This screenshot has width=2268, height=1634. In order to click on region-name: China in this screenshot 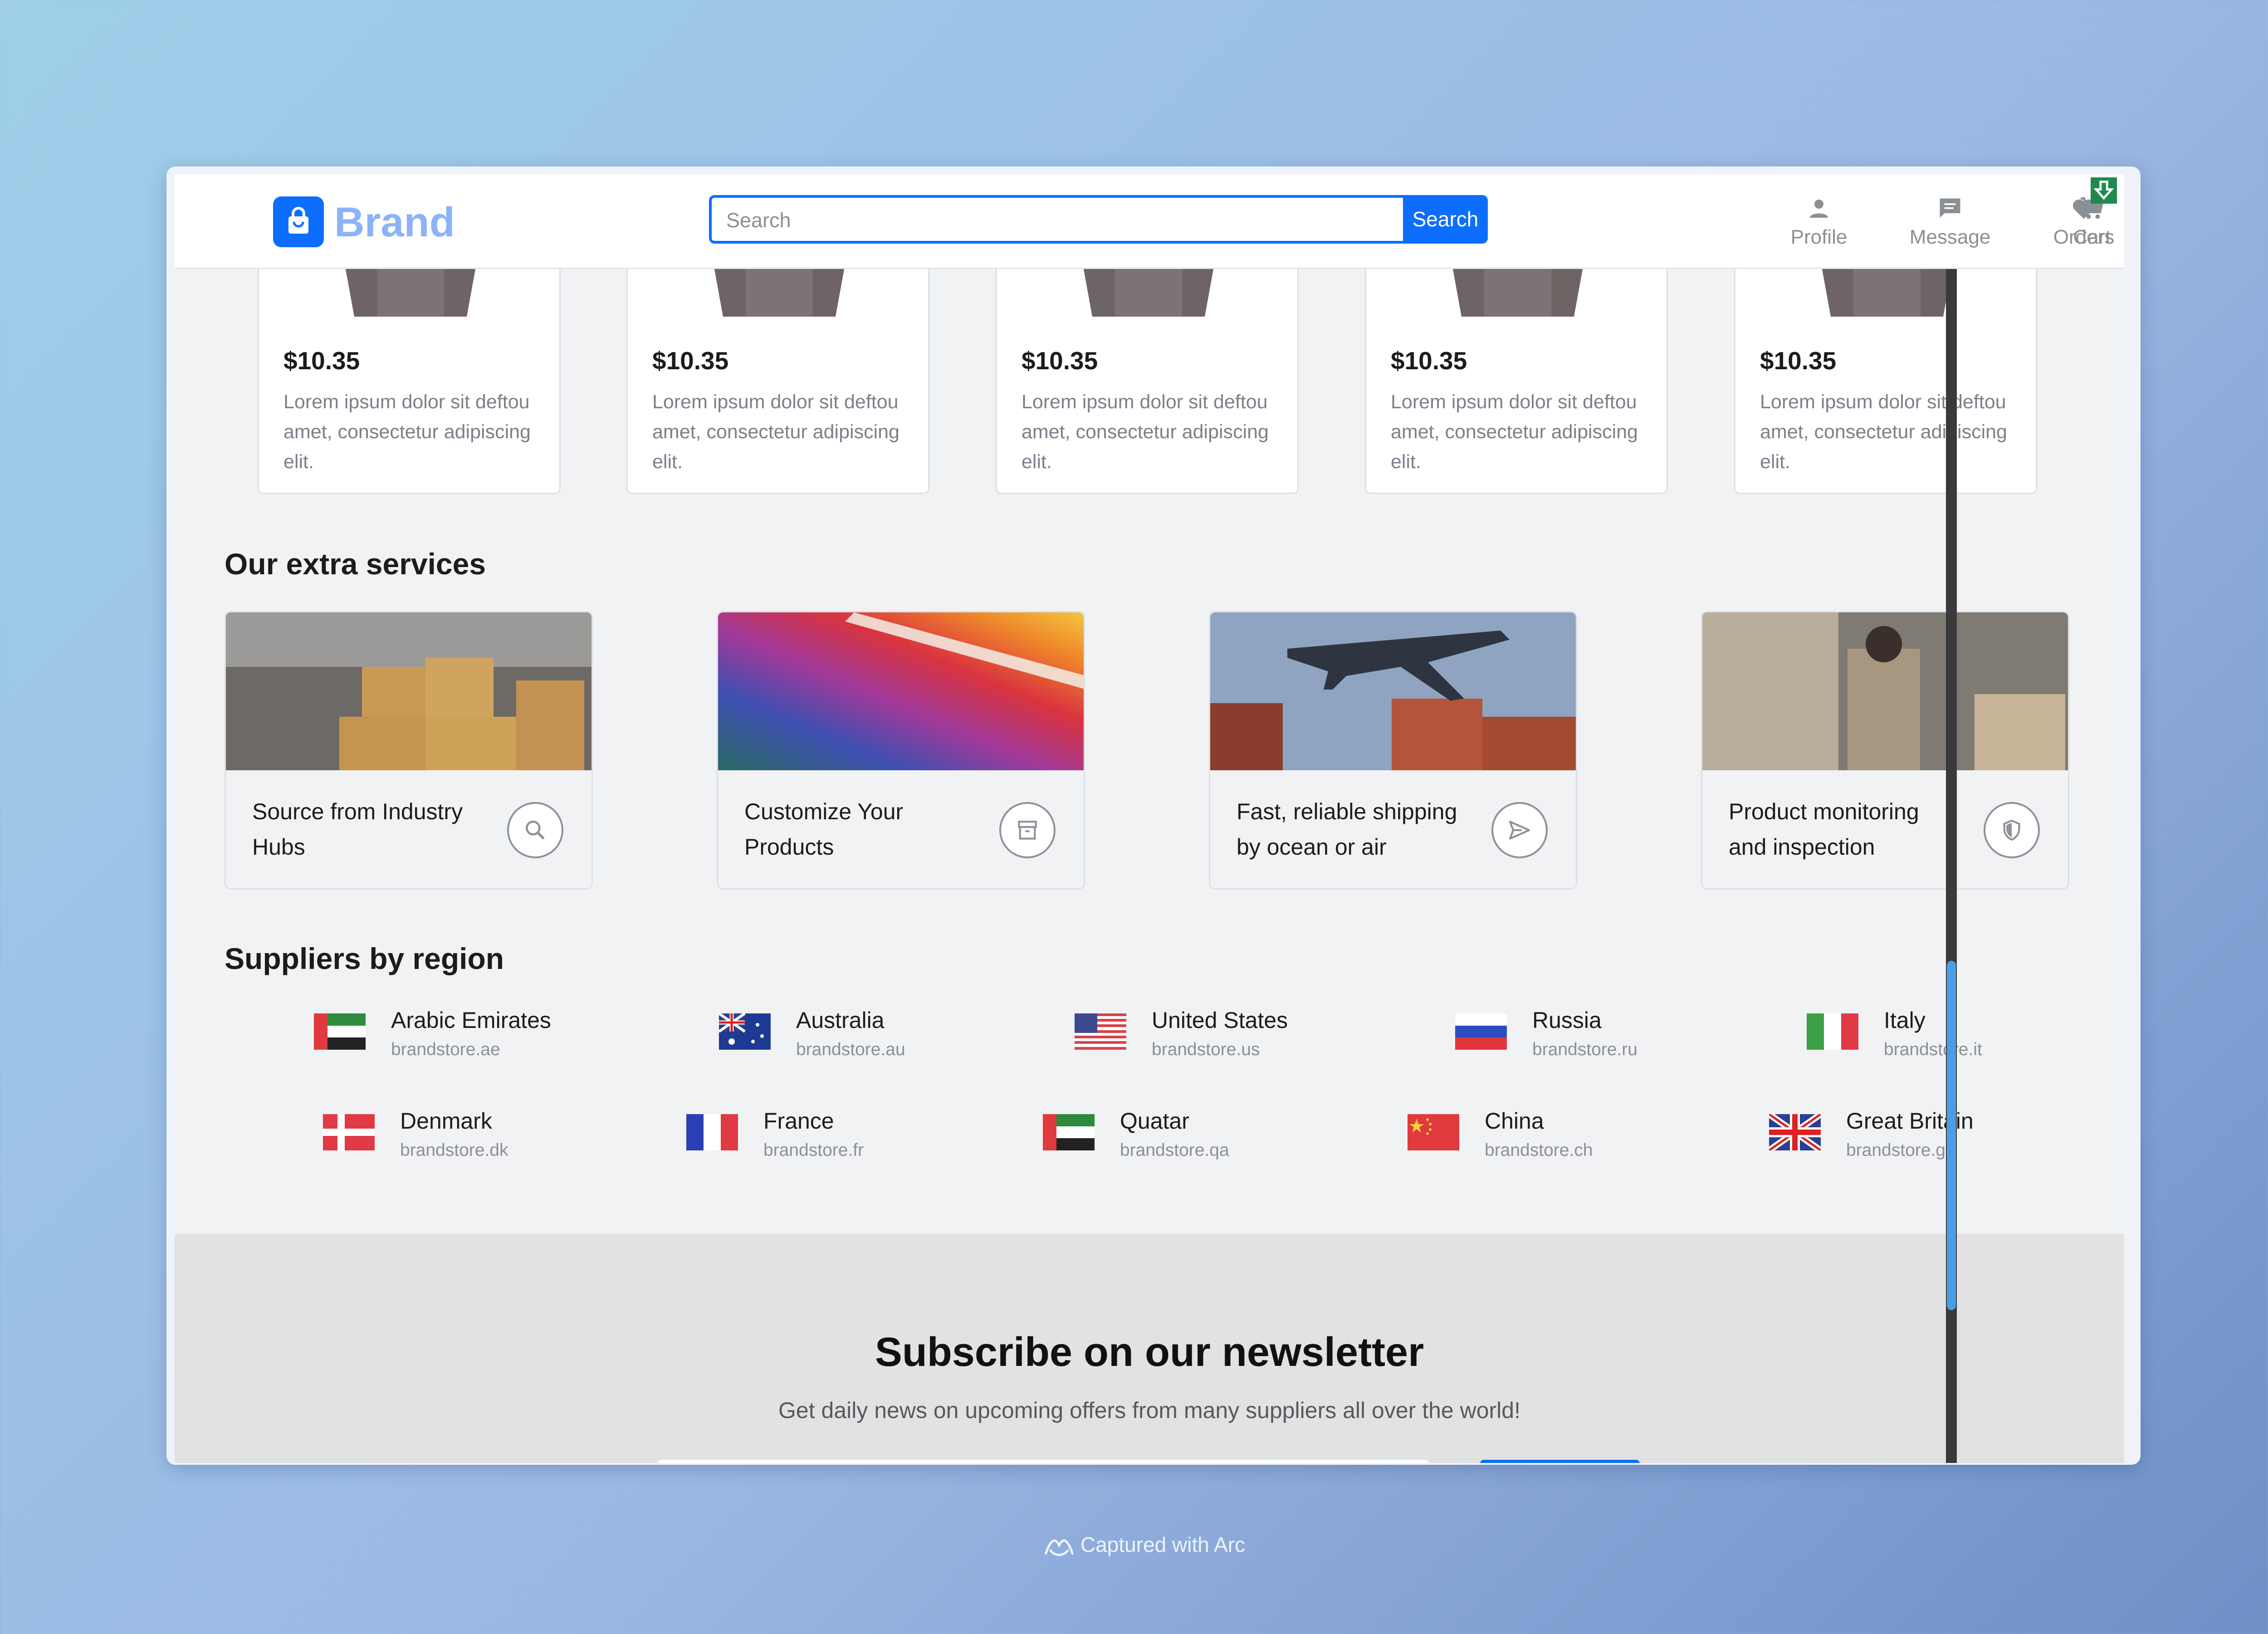, I will do `click(1514, 1121)`.